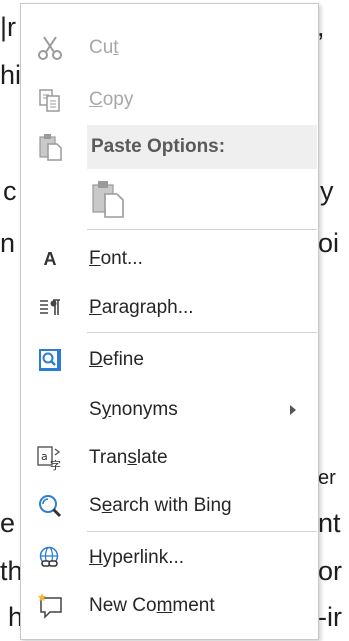 The height and width of the screenshot is (641, 349). I want to click on menu-item-label: Synonyms, so click(133, 409).